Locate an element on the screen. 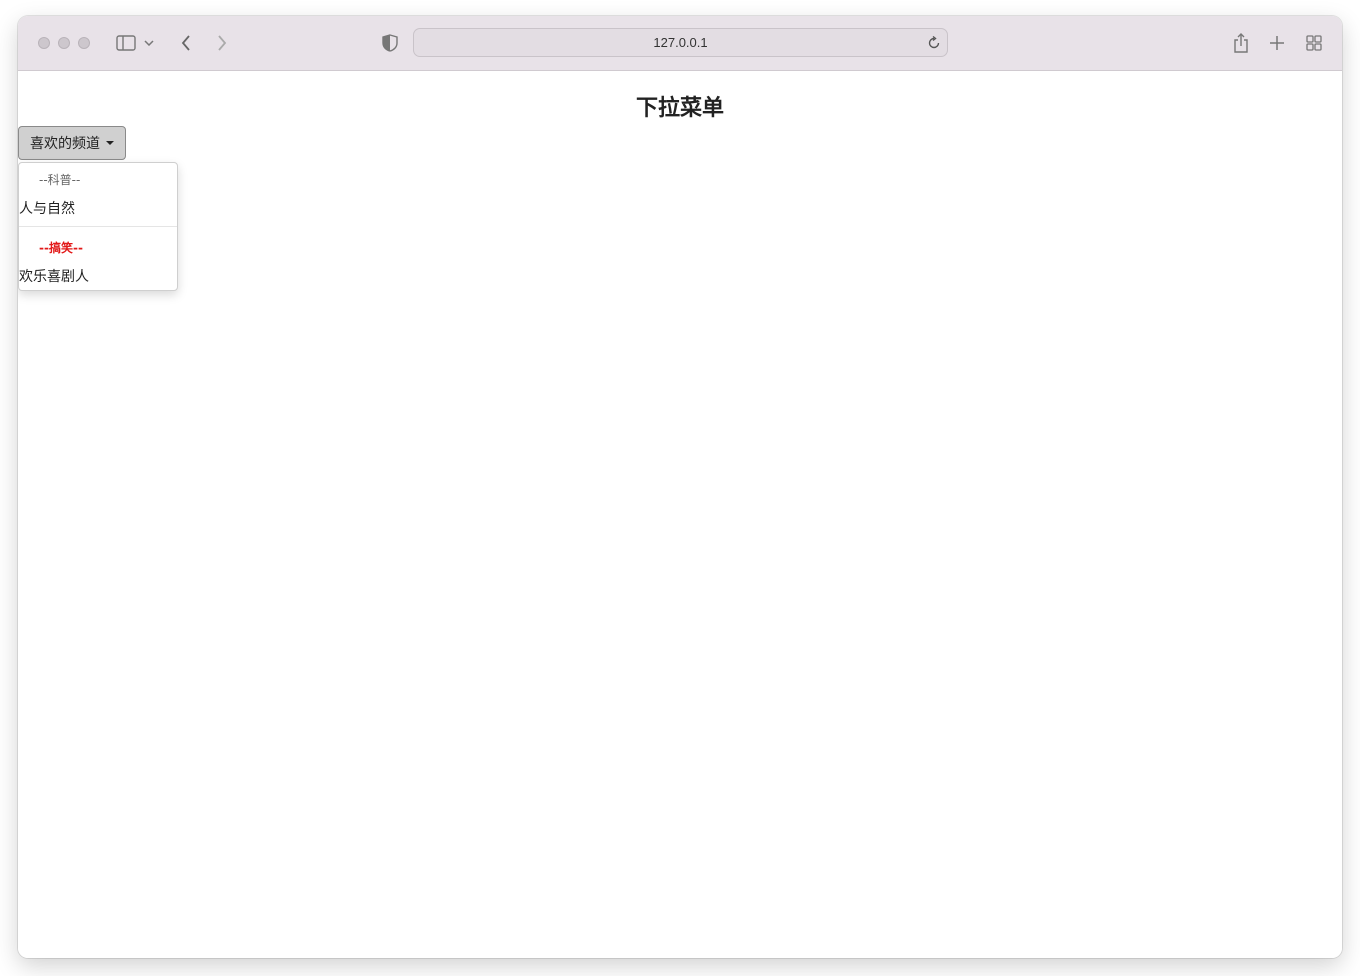 This screenshot has width=1360, height=976. reload-icon is located at coordinates (935, 43).